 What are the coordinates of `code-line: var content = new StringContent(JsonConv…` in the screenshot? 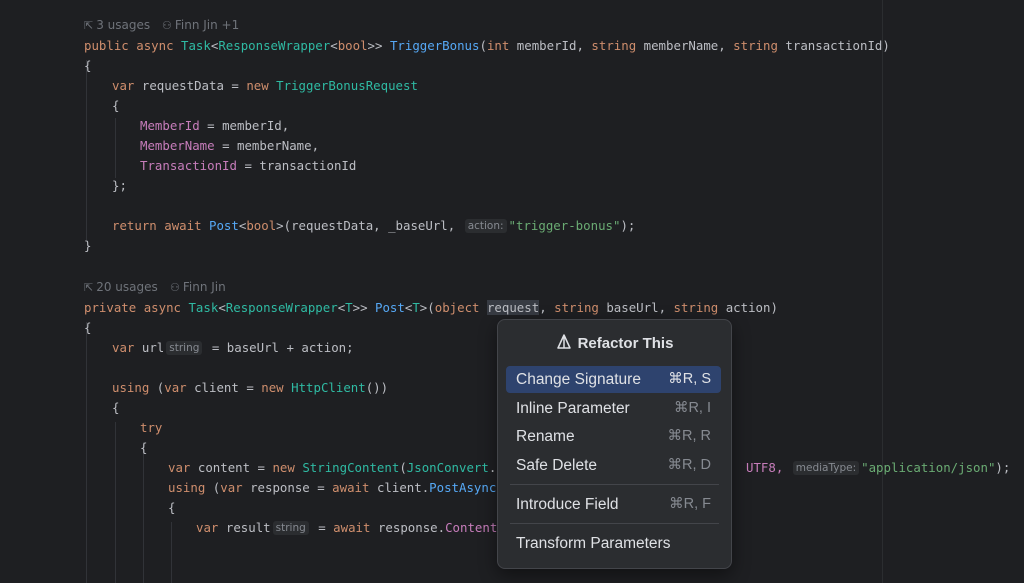 It's located at (339, 468).